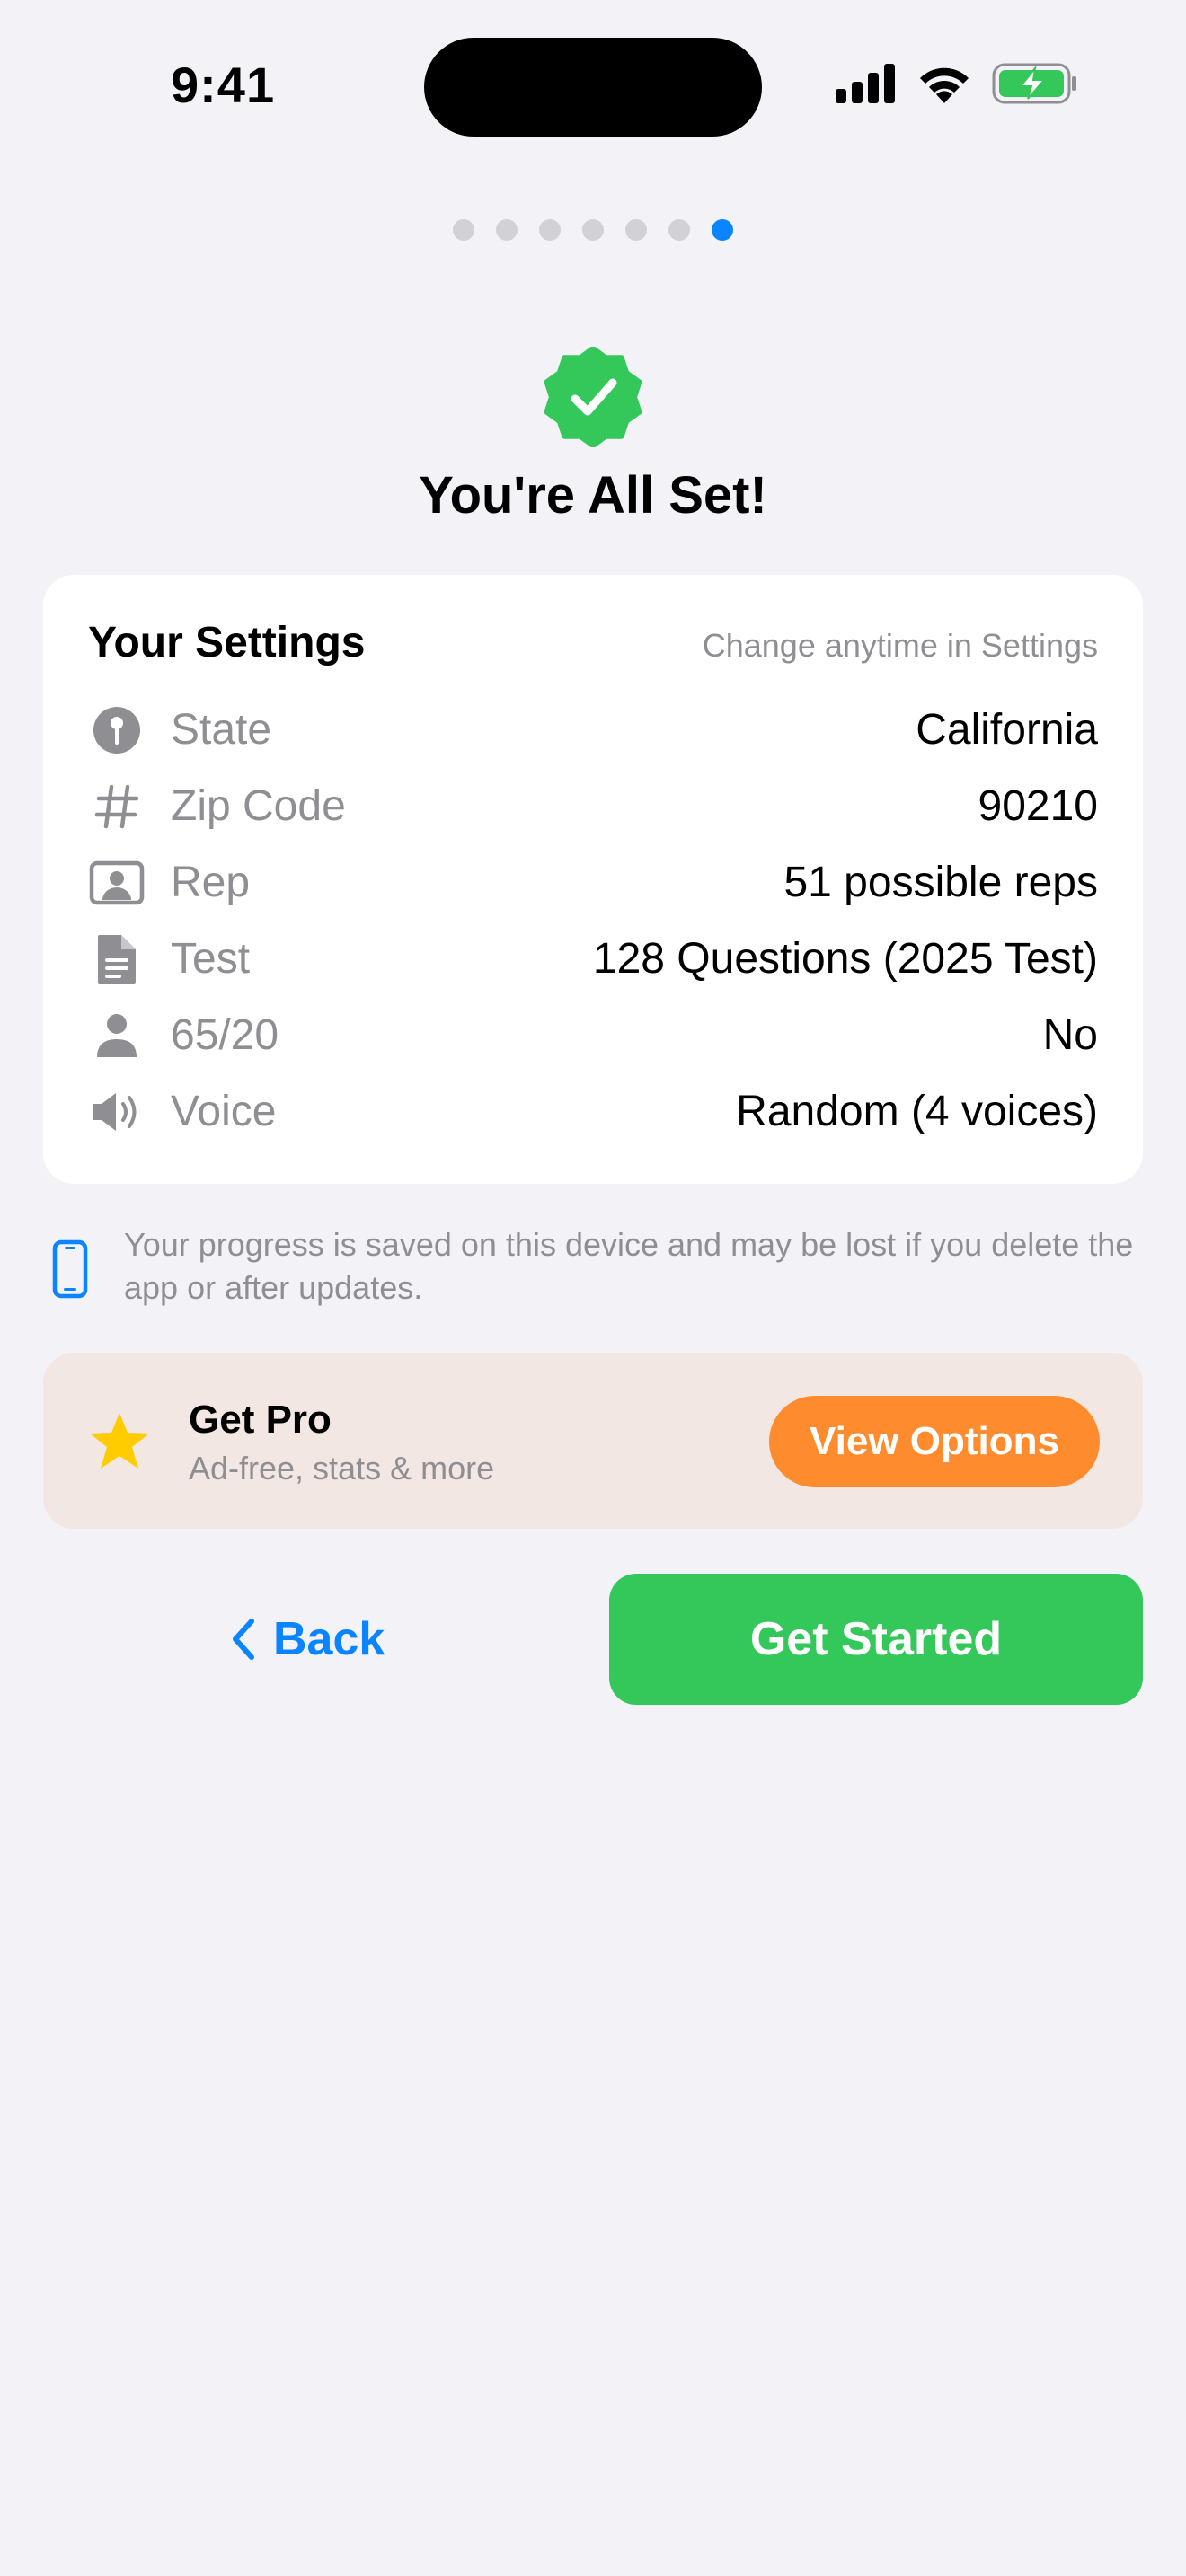 This screenshot has width=1186, height=2576. What do you see at coordinates (934, 1441) in the screenshot?
I see `view-options-button: View Options` at bounding box center [934, 1441].